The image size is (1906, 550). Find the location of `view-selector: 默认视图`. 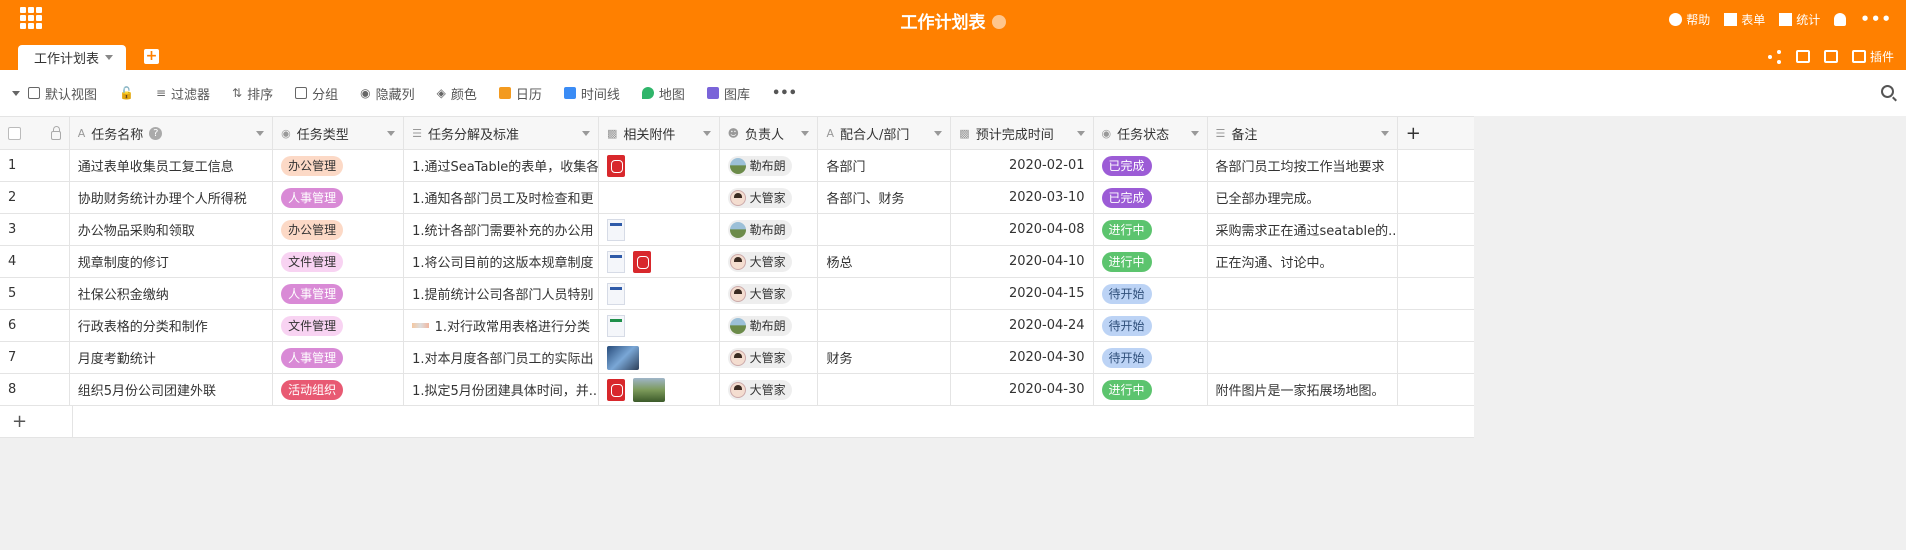

view-selector: 默认视图 is located at coordinates (62, 93).